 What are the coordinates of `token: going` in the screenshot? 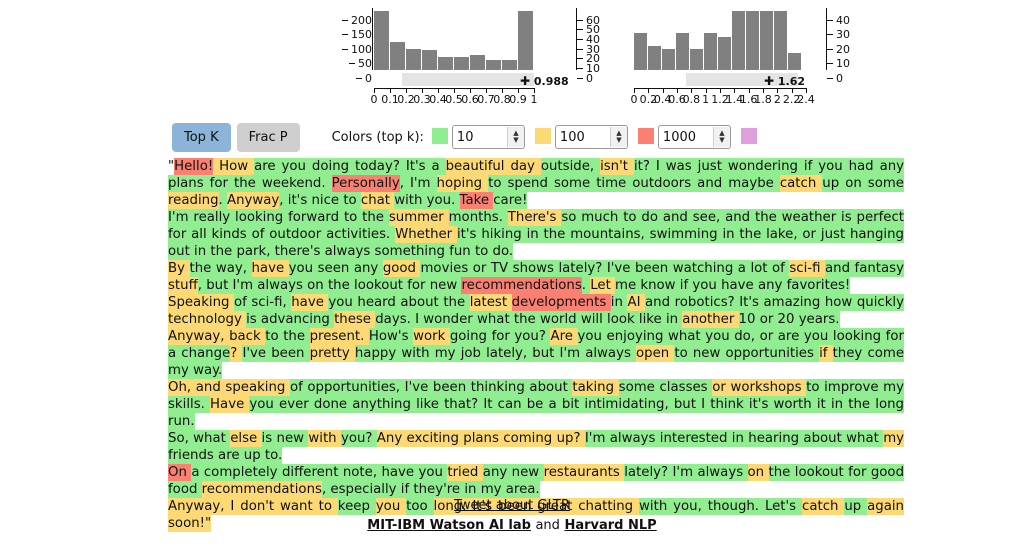 It's located at (470, 336).